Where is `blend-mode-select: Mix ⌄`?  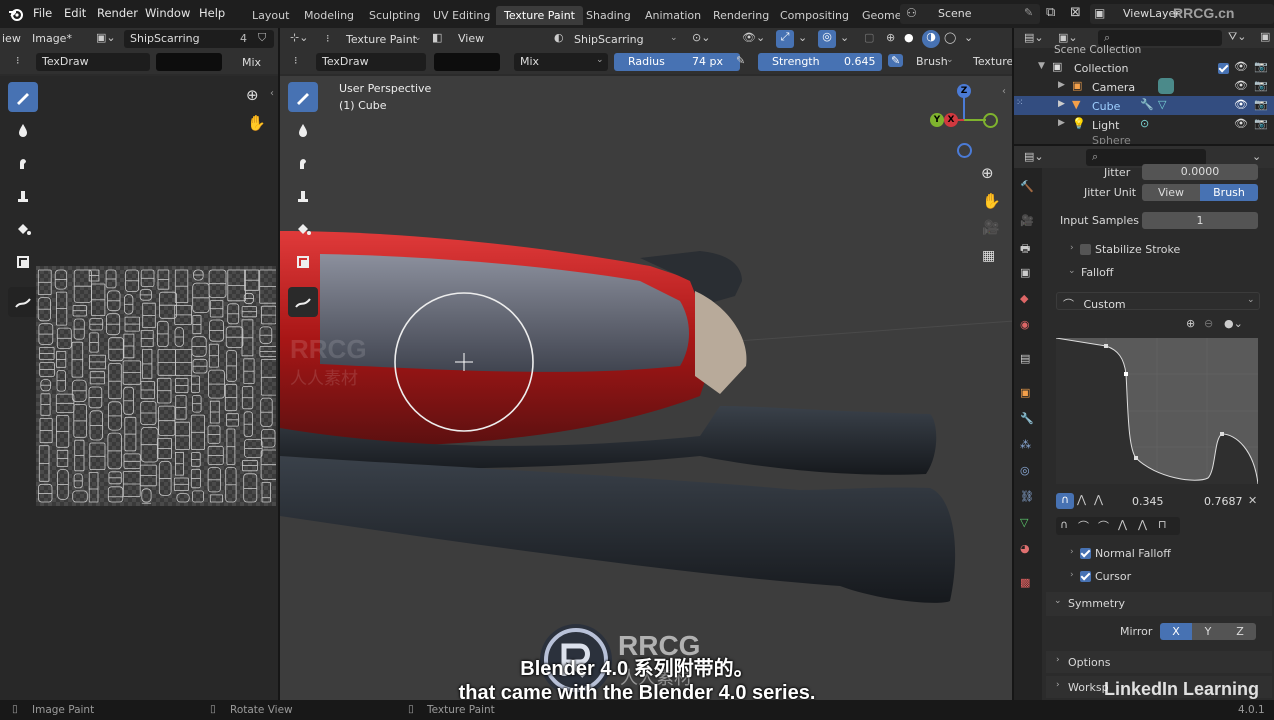
blend-mode-select: Mix ⌄ is located at coordinates (561, 62).